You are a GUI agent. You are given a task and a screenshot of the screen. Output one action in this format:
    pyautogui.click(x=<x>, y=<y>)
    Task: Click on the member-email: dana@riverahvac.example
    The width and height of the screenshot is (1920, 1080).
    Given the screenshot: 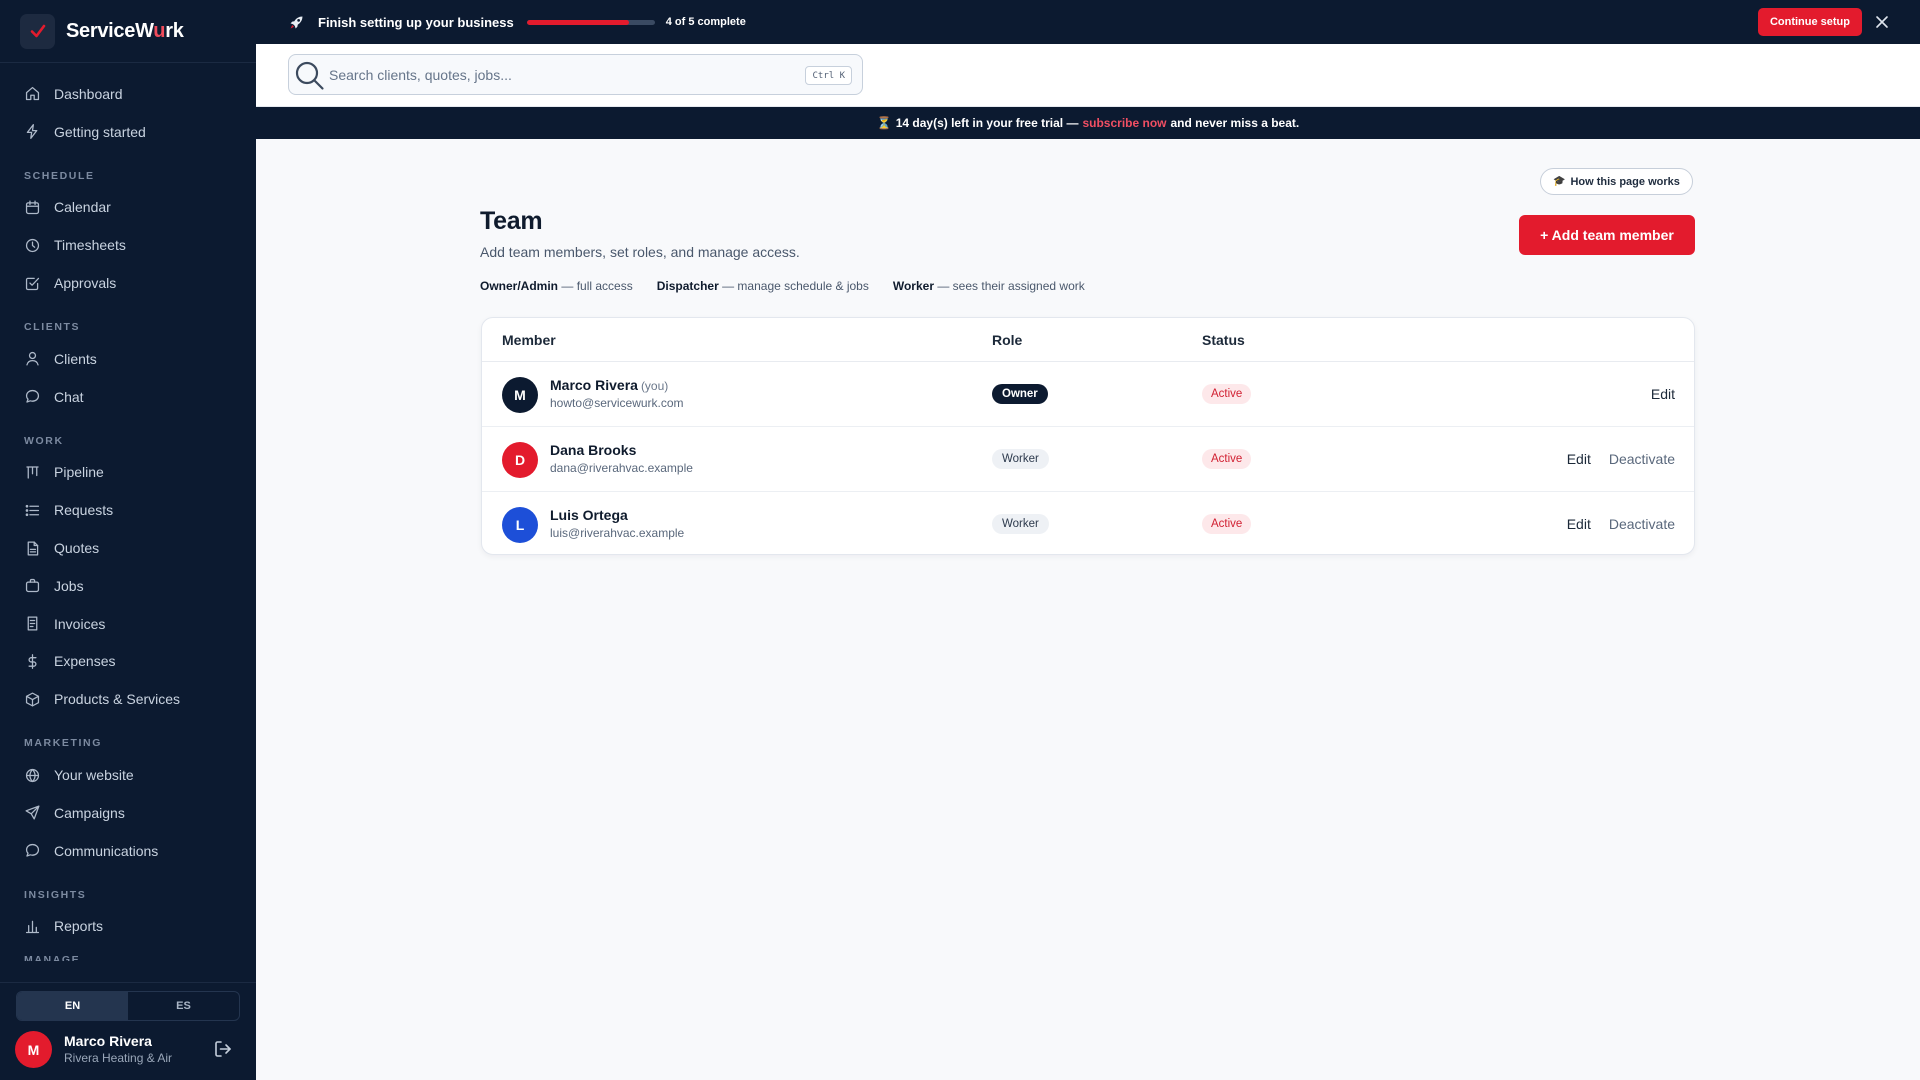 What is the action you would take?
    pyautogui.click(x=621, y=468)
    